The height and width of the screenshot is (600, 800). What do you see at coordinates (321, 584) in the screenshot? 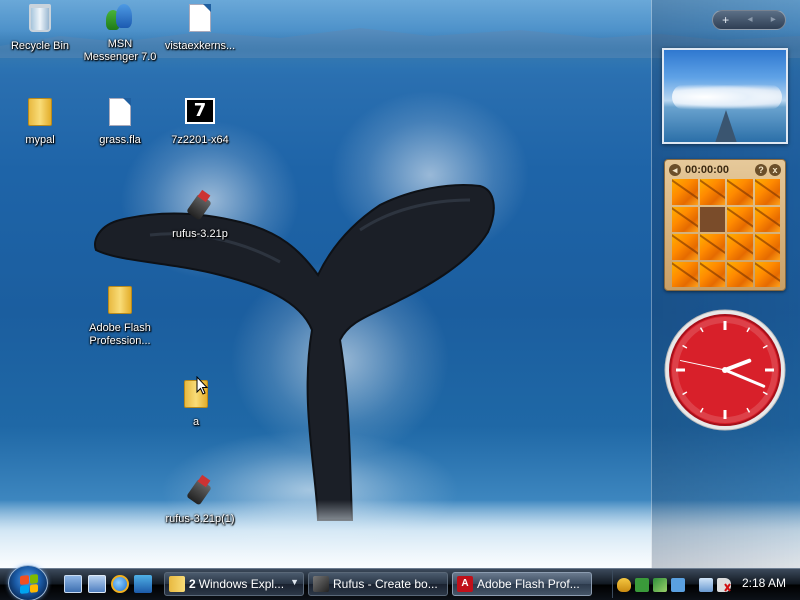
I see `rufus-icon` at bounding box center [321, 584].